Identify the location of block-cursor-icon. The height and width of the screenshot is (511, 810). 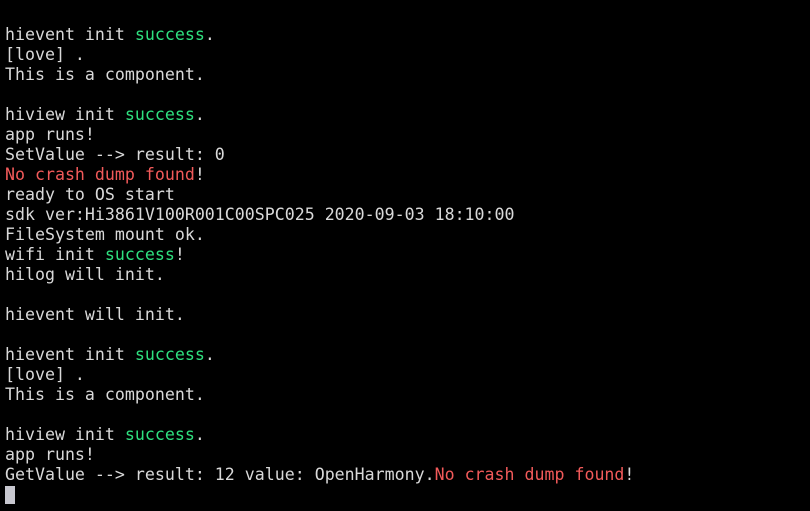
(10, 495).